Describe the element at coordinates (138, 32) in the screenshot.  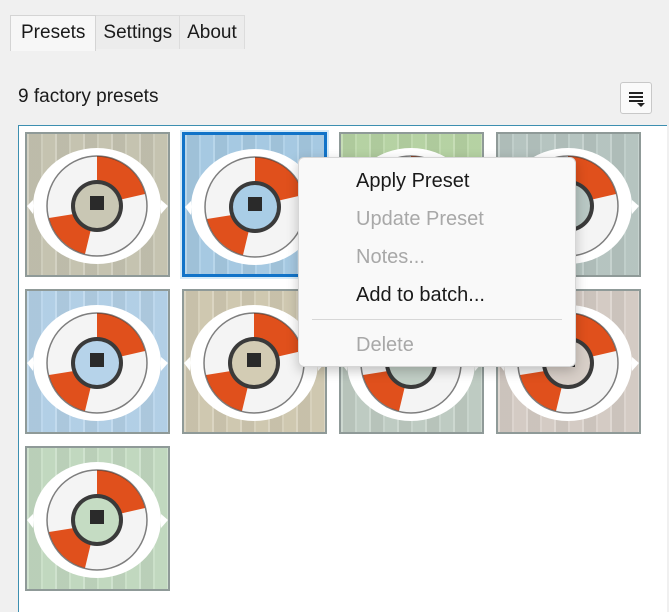
I see `tab-settings: Settings` at that location.